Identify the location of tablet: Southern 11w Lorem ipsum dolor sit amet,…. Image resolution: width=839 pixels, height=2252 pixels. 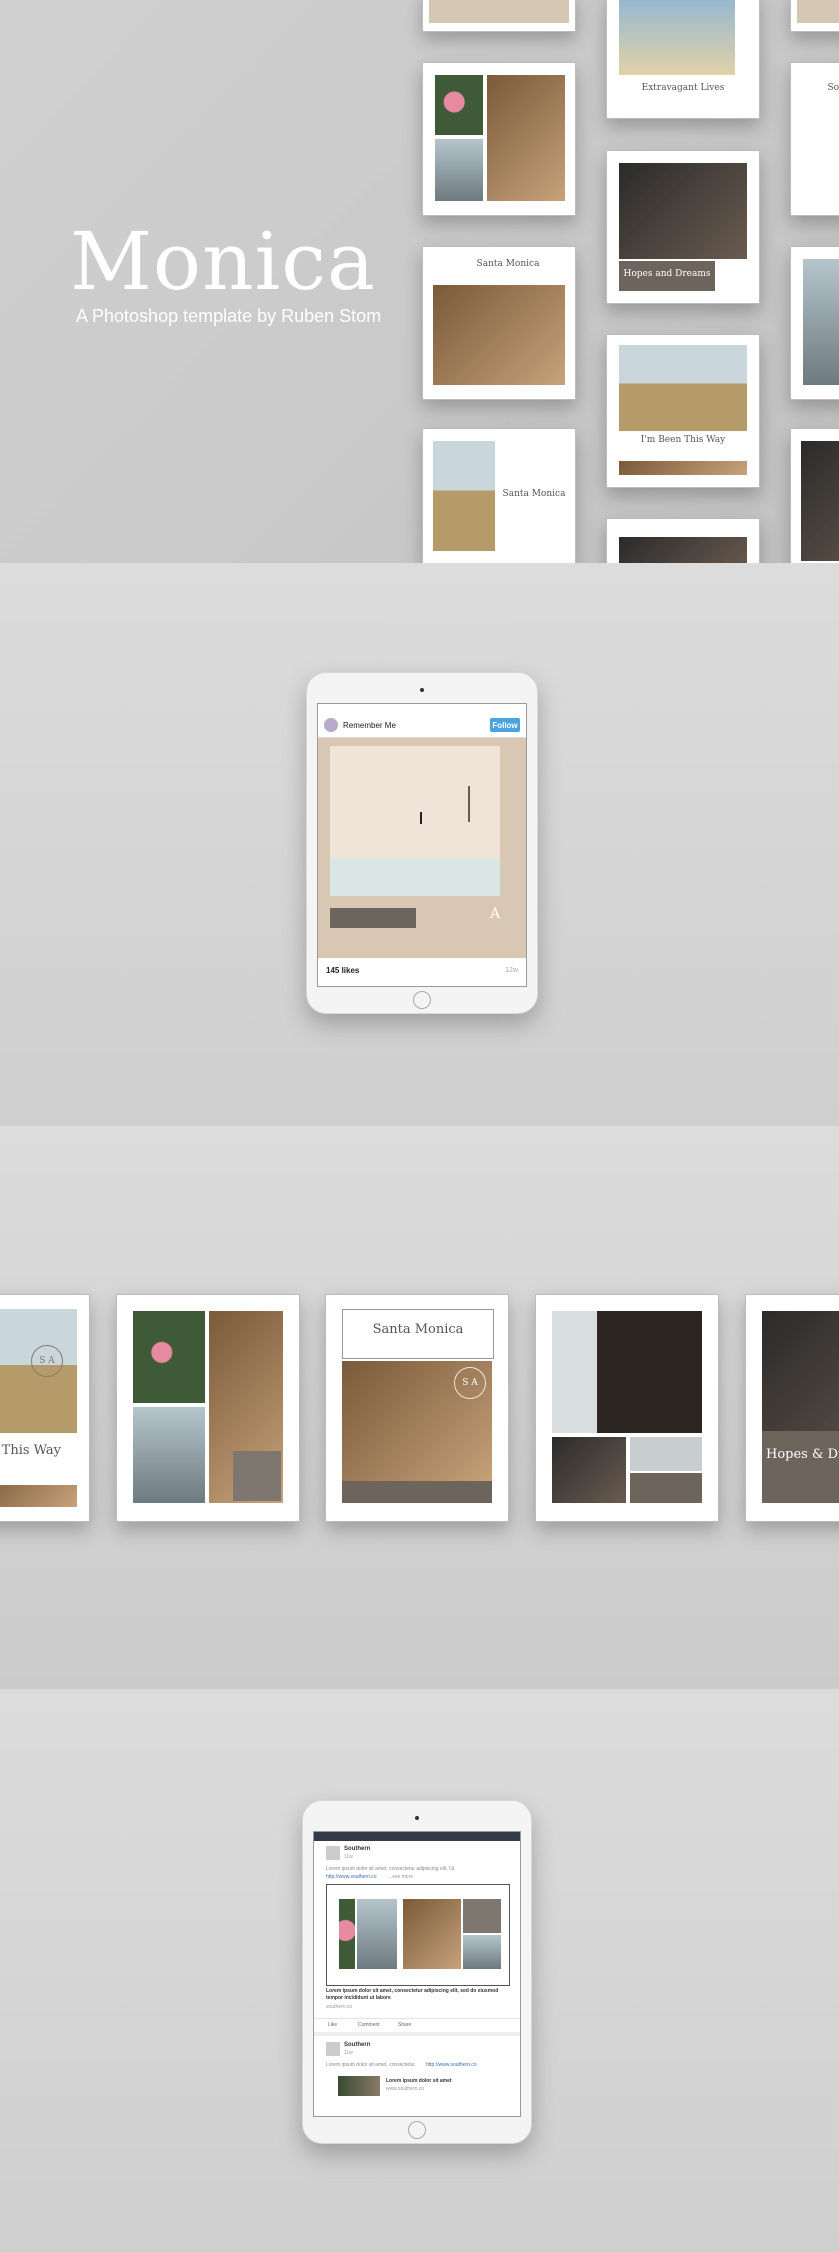
(417, 1972).